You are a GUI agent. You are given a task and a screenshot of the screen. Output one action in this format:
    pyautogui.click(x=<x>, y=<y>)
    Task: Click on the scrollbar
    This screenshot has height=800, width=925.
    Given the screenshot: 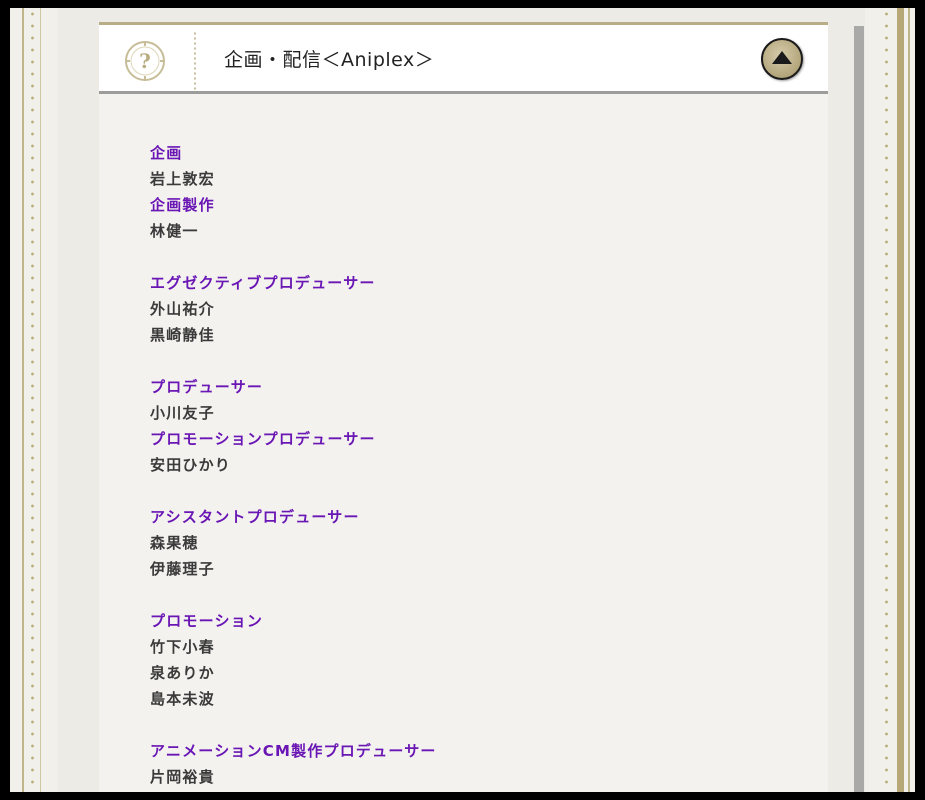 What is the action you would take?
    pyautogui.click(x=859, y=409)
    